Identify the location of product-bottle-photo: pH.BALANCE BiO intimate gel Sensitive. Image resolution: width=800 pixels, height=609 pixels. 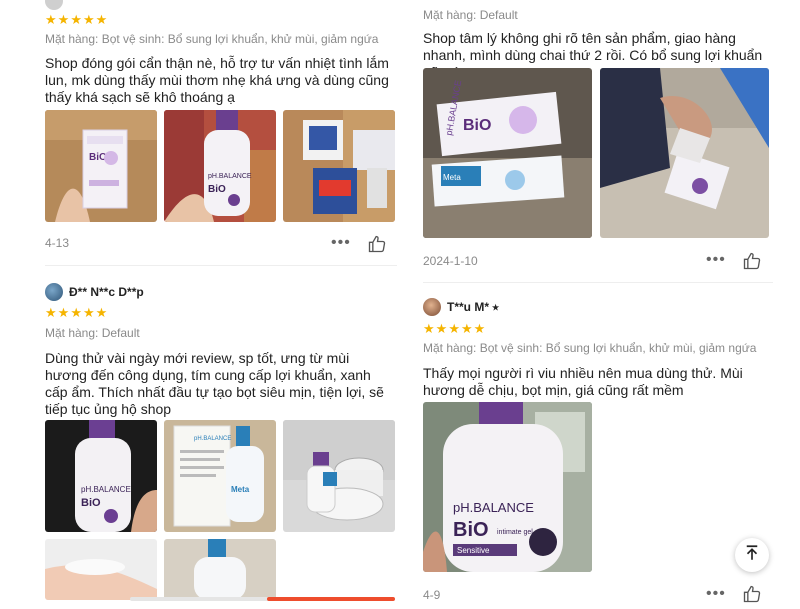
(507, 487).